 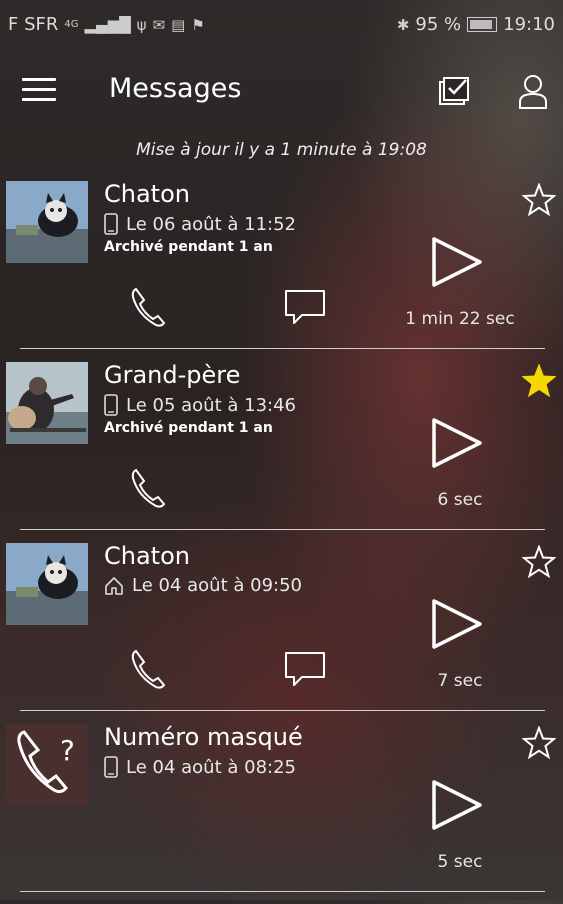 I want to click on signal-icon: ▂▄▆█, so click(x=107, y=24).